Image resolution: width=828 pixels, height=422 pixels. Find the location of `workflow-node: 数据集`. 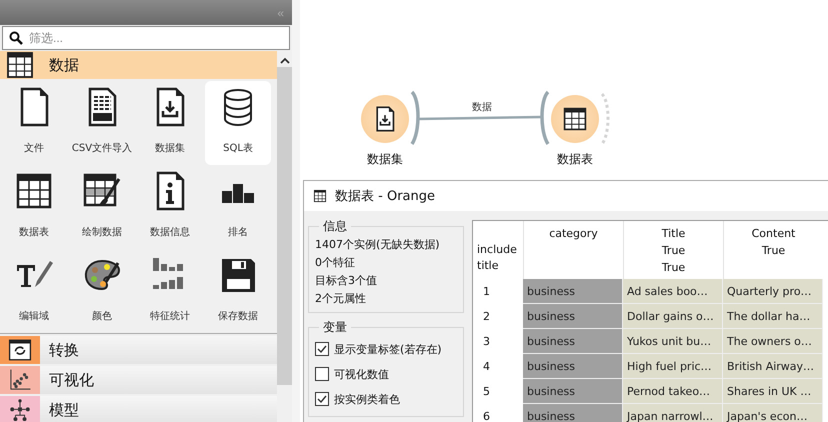

workflow-node: 数据集 is located at coordinates (385, 131).